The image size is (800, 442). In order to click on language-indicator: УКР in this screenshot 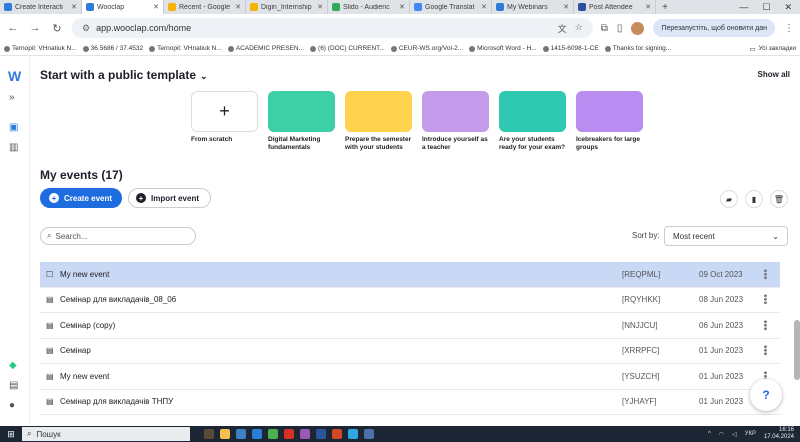, I will do `click(750, 434)`.